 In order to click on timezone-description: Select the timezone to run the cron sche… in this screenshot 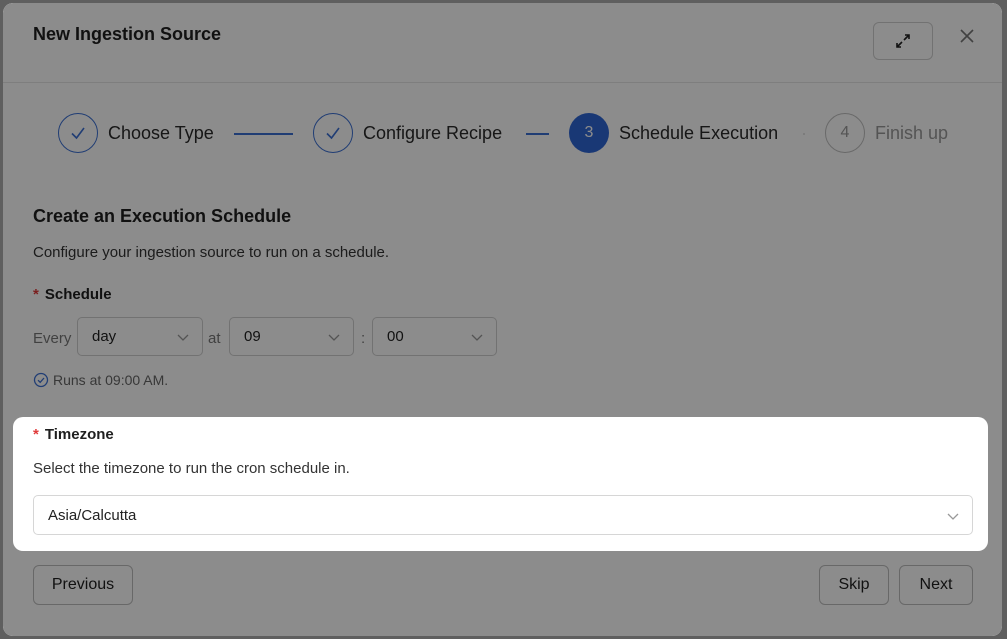, I will do `click(191, 468)`.